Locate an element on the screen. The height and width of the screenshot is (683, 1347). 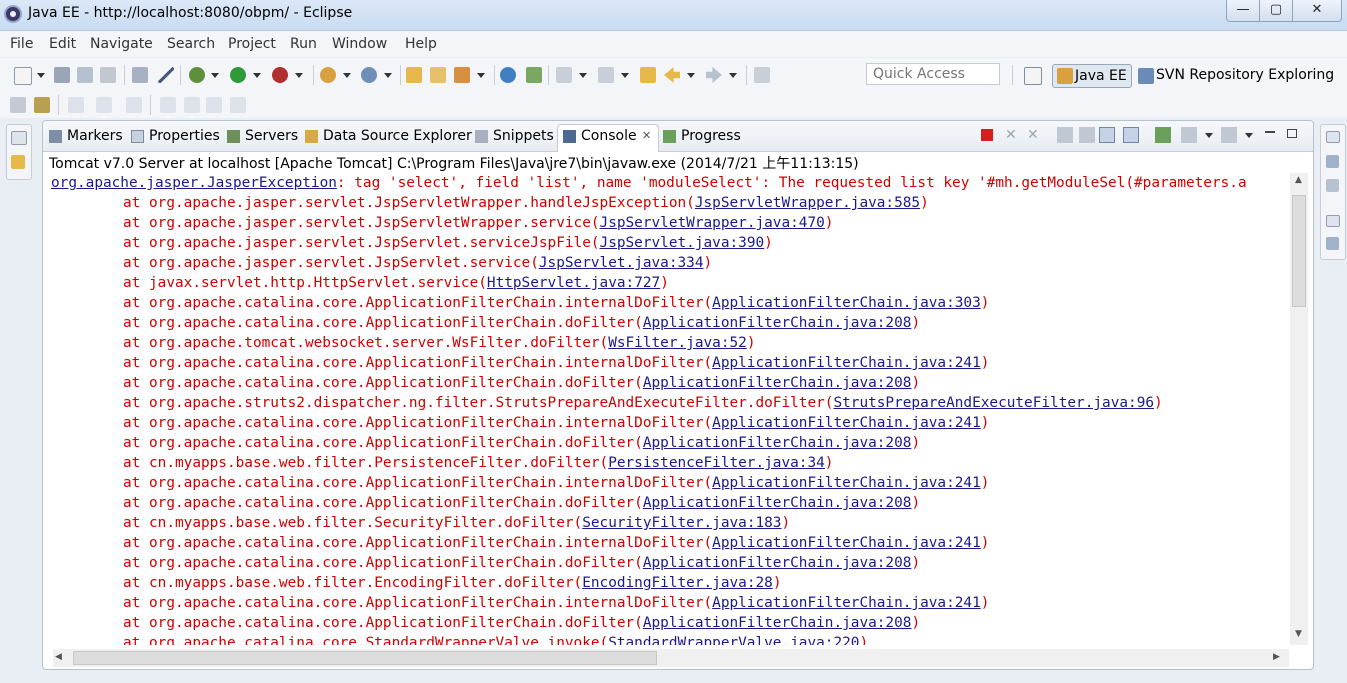
menu-window: Window is located at coordinates (359, 44).